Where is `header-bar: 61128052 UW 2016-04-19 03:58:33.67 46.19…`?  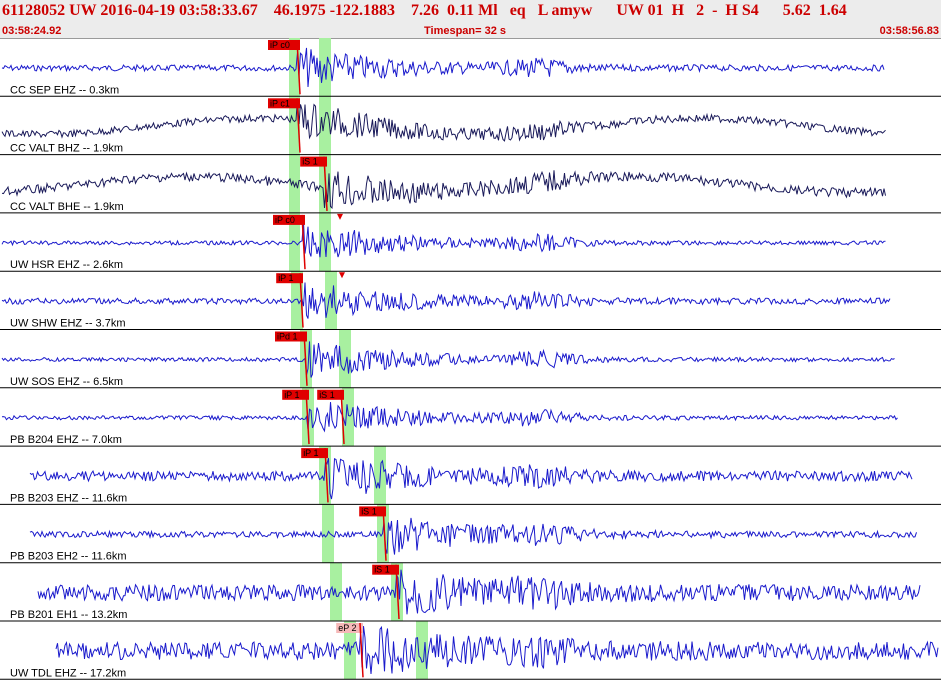
header-bar: 61128052 UW 2016-04-19 03:58:33.67 46.19… is located at coordinates (470, 19).